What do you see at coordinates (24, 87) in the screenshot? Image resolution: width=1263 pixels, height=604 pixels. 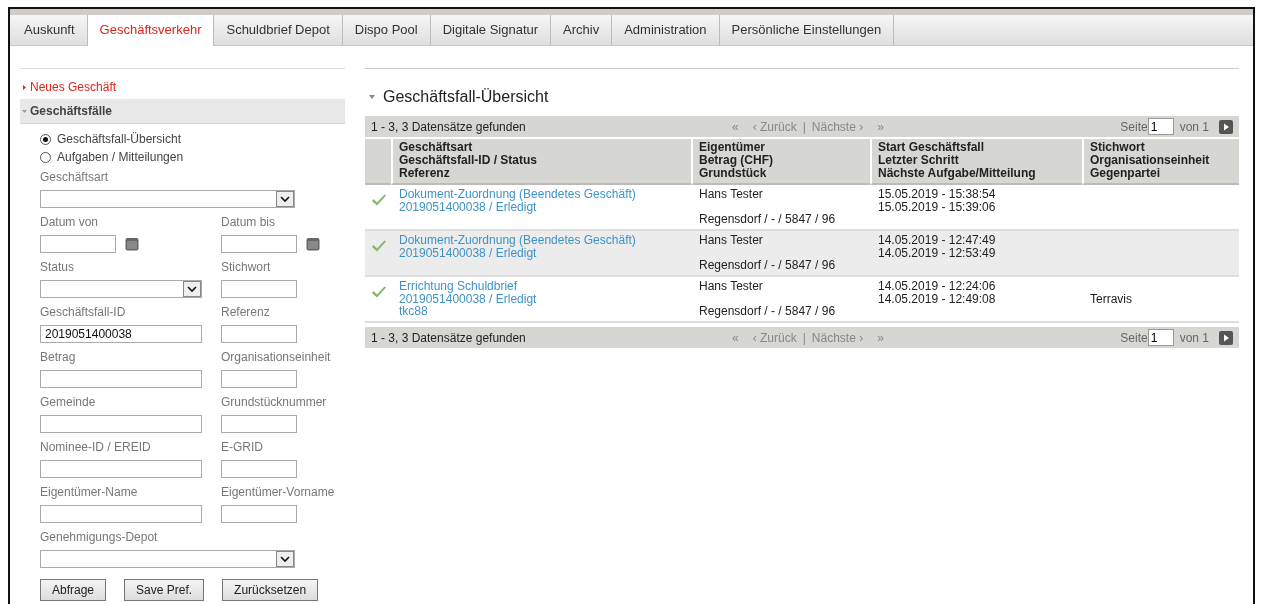 I see `caret-right-icon` at bounding box center [24, 87].